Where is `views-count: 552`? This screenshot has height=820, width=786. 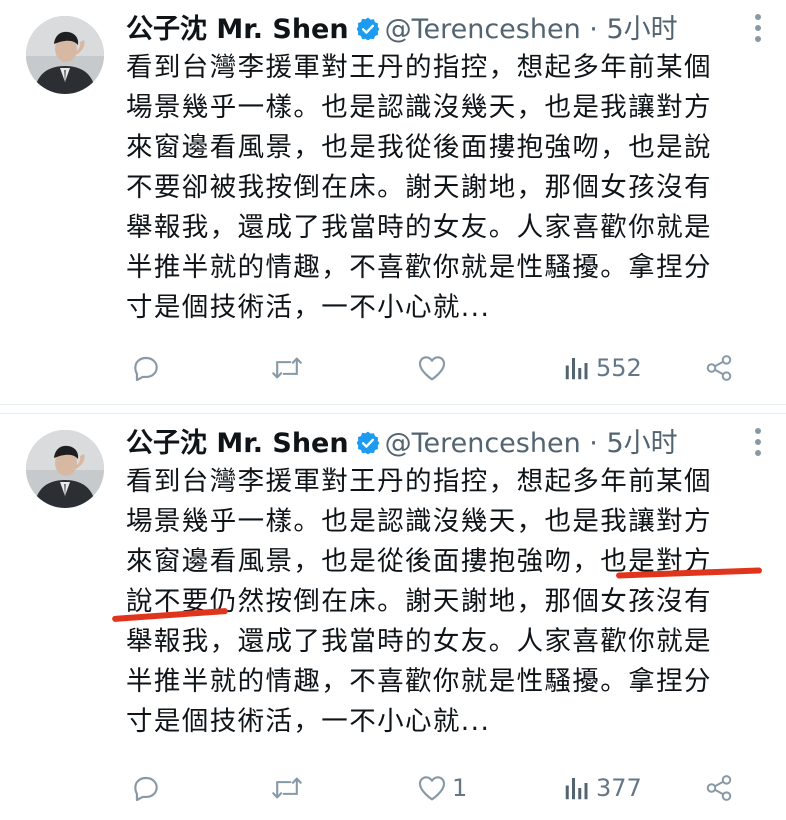 views-count: 552 is located at coordinates (619, 368).